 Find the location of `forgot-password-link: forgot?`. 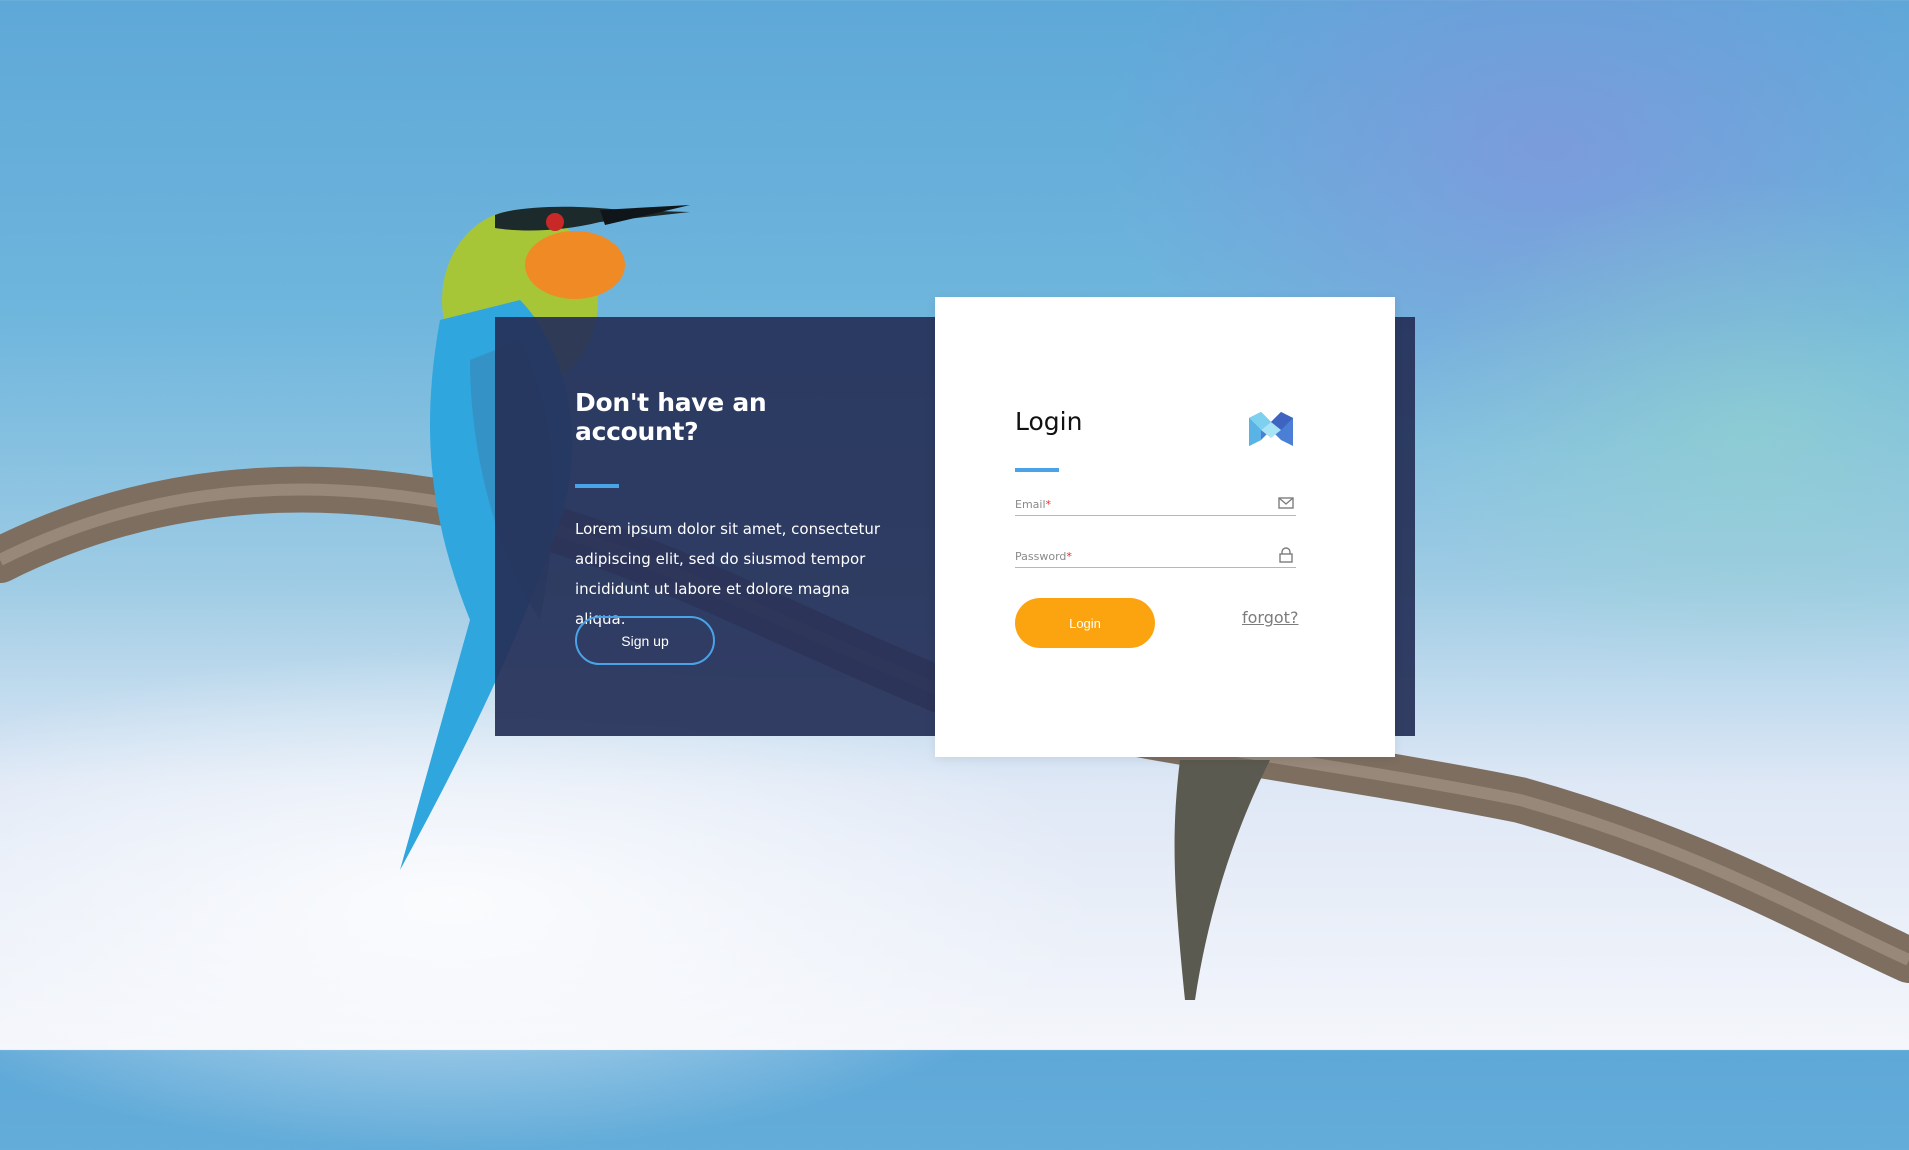

forgot-password-link: forgot? is located at coordinates (1270, 617).